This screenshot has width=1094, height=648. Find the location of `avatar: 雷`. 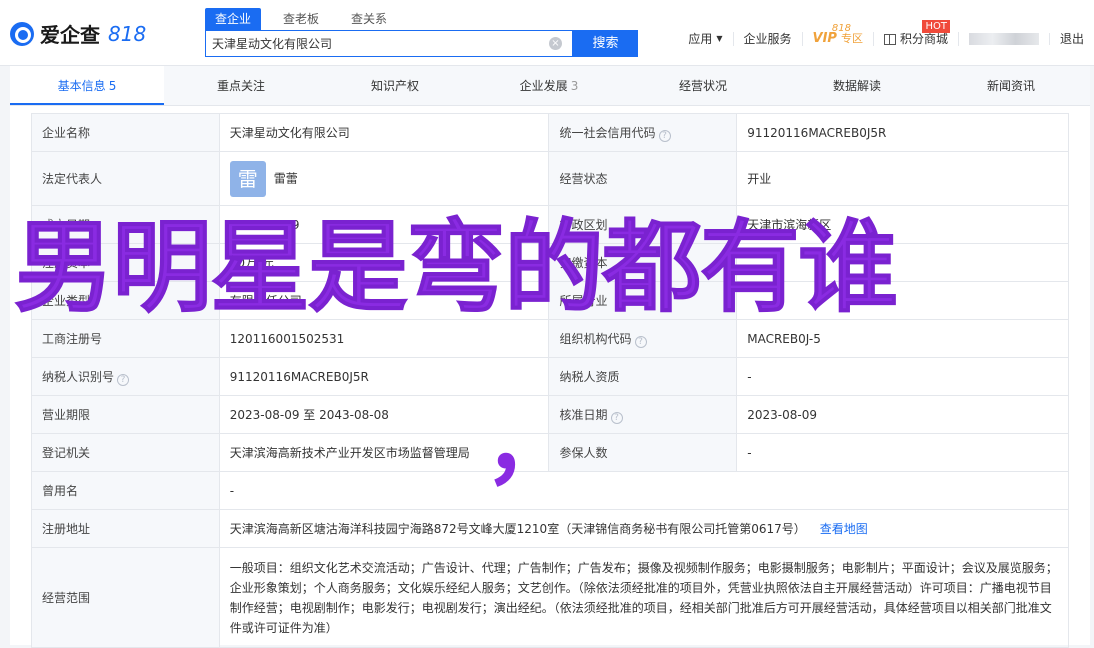

avatar: 雷 is located at coordinates (247, 178).